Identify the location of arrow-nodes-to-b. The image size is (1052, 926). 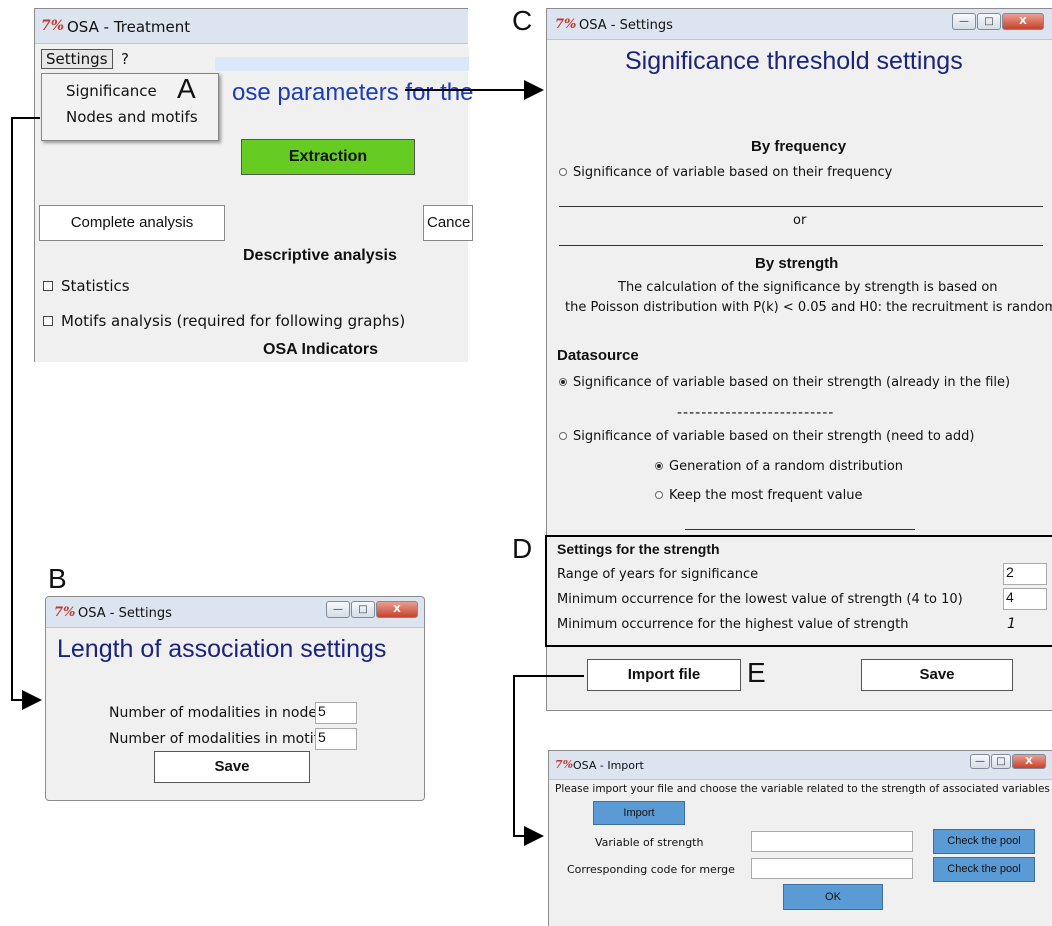
(26, 413).